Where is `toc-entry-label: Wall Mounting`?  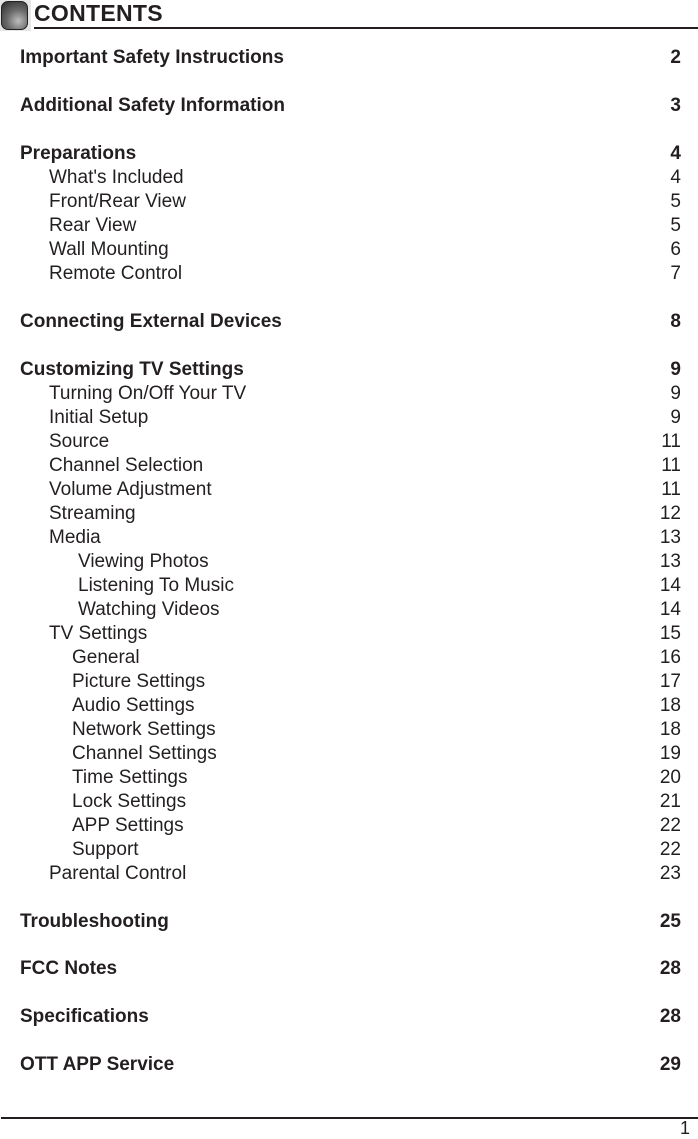 toc-entry-label: Wall Mounting is located at coordinates (109, 249).